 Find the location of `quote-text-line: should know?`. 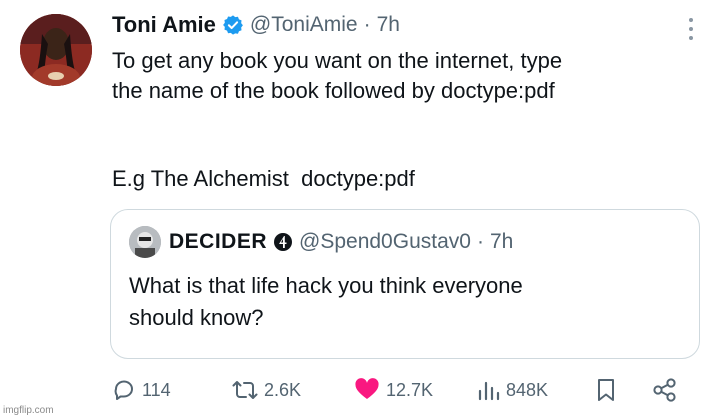

quote-text-line: should know? is located at coordinates (196, 317).